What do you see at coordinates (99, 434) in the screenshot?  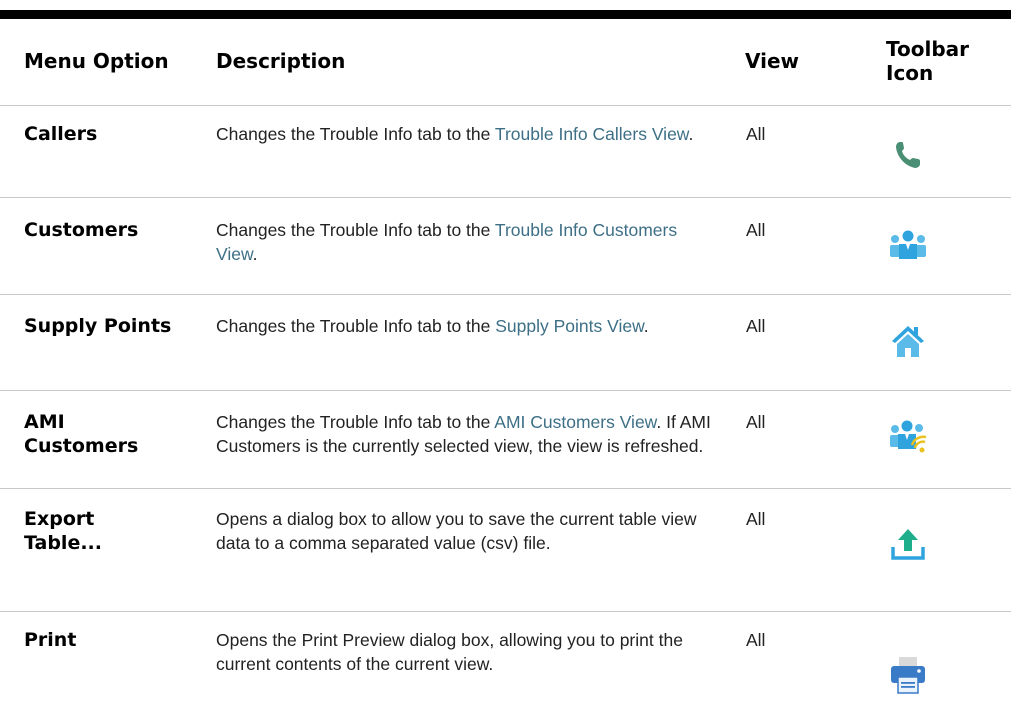 I see `menu-option-ami-customers: AMI Customers` at bounding box center [99, 434].